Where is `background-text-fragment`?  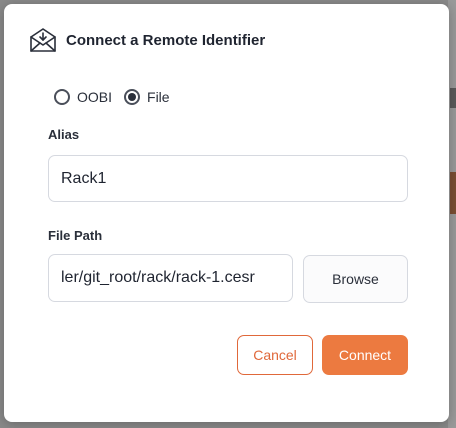
background-text-fragment is located at coordinates (453, 98).